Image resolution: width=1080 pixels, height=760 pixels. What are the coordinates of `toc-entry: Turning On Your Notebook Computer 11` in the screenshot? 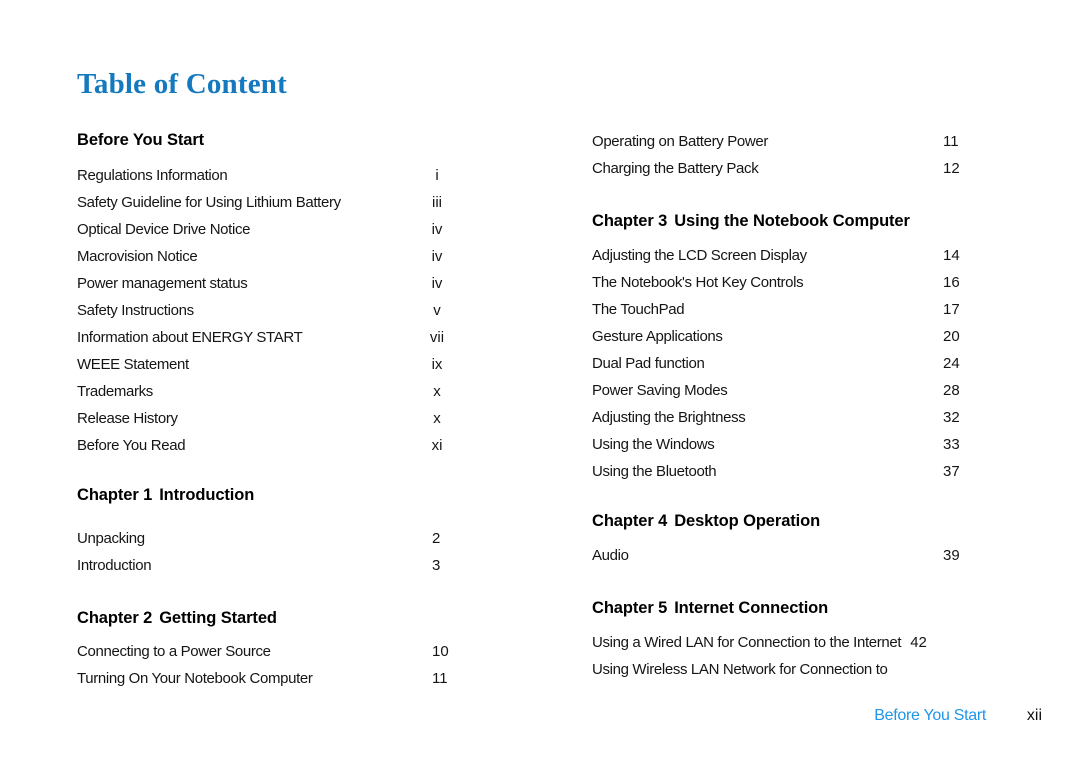 It's located at (262, 680).